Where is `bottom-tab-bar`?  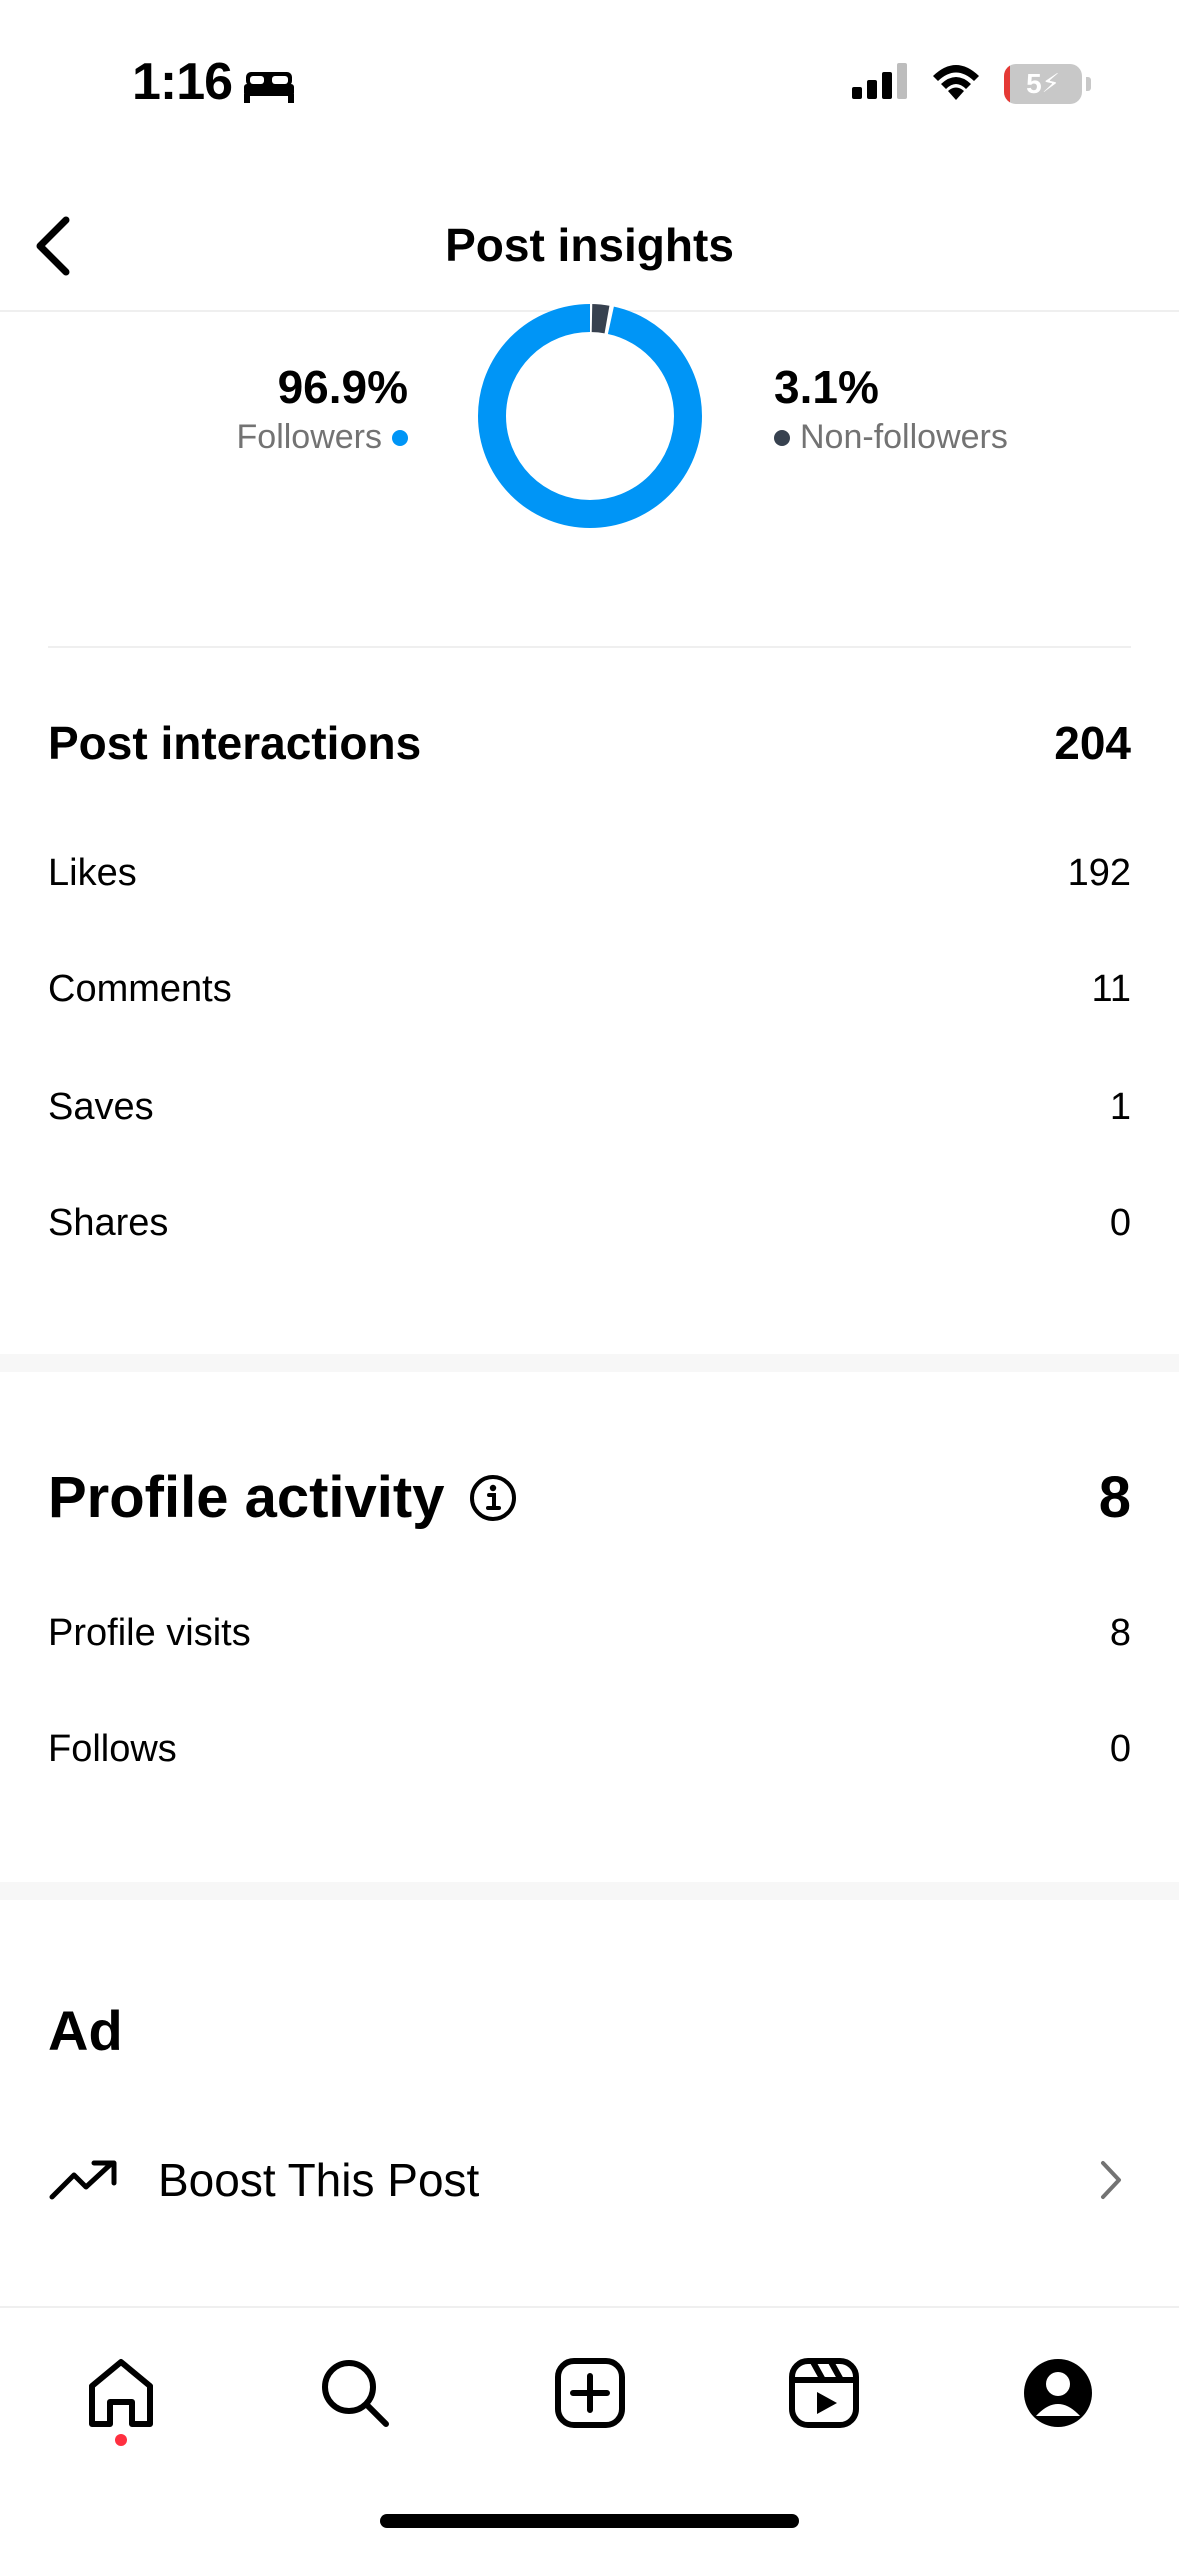
bottom-tab-bar is located at coordinates (589, 2387).